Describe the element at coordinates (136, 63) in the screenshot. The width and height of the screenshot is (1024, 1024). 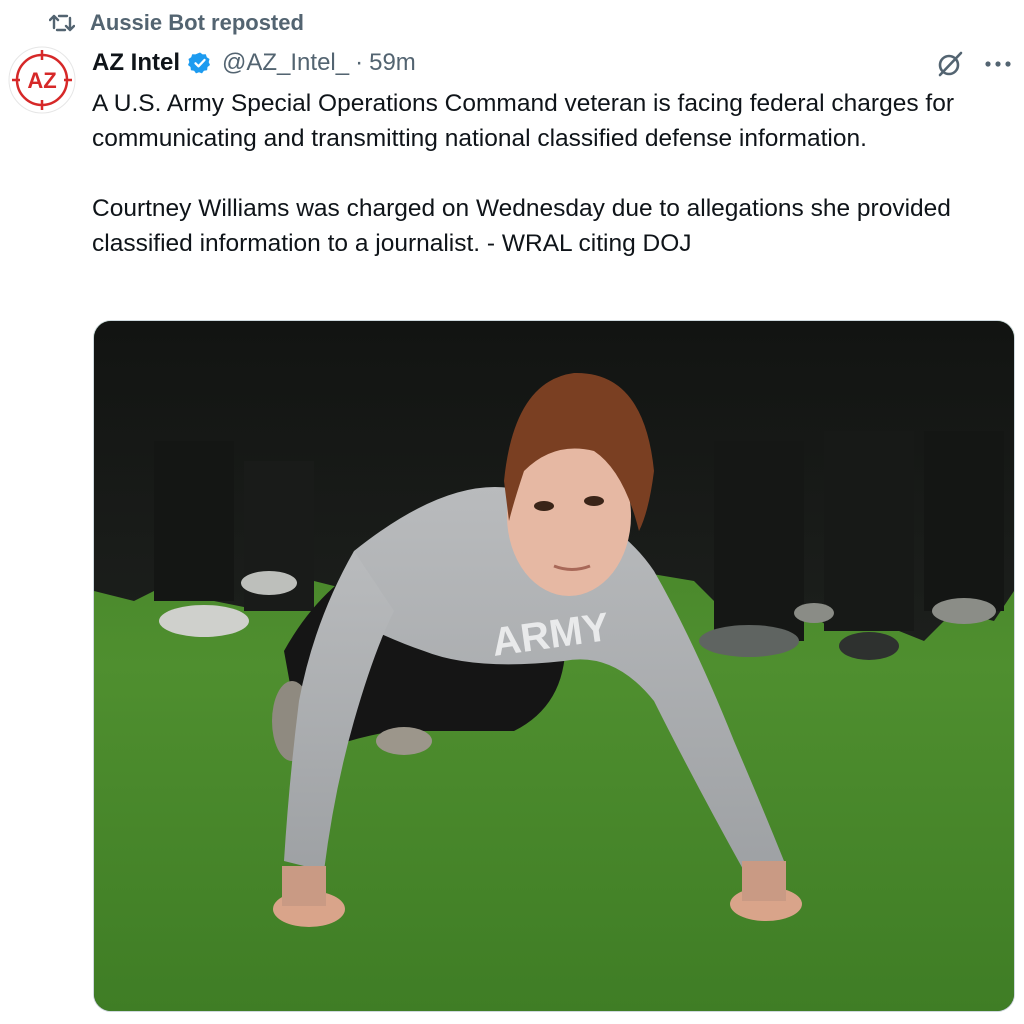
I see `author-display-name: AZ Intel` at that location.